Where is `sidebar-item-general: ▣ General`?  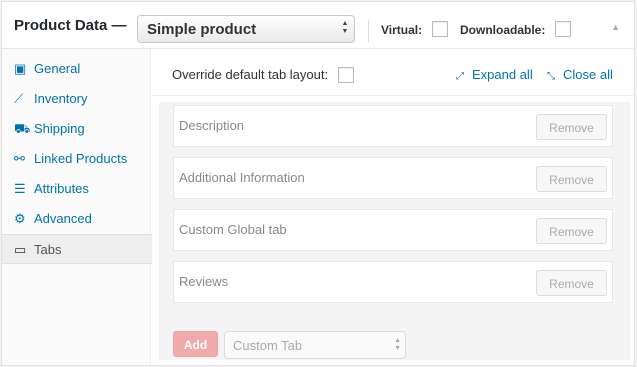
sidebar-item-general: ▣ General is located at coordinates (76, 69).